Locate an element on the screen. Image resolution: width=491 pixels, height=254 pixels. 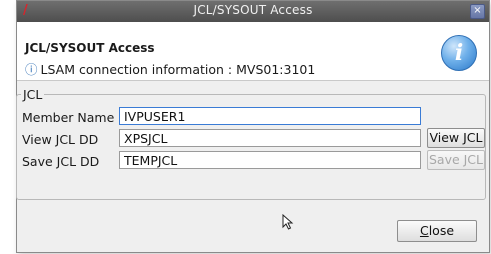
save-jcl-button: Save JCL is located at coordinates (456, 160).